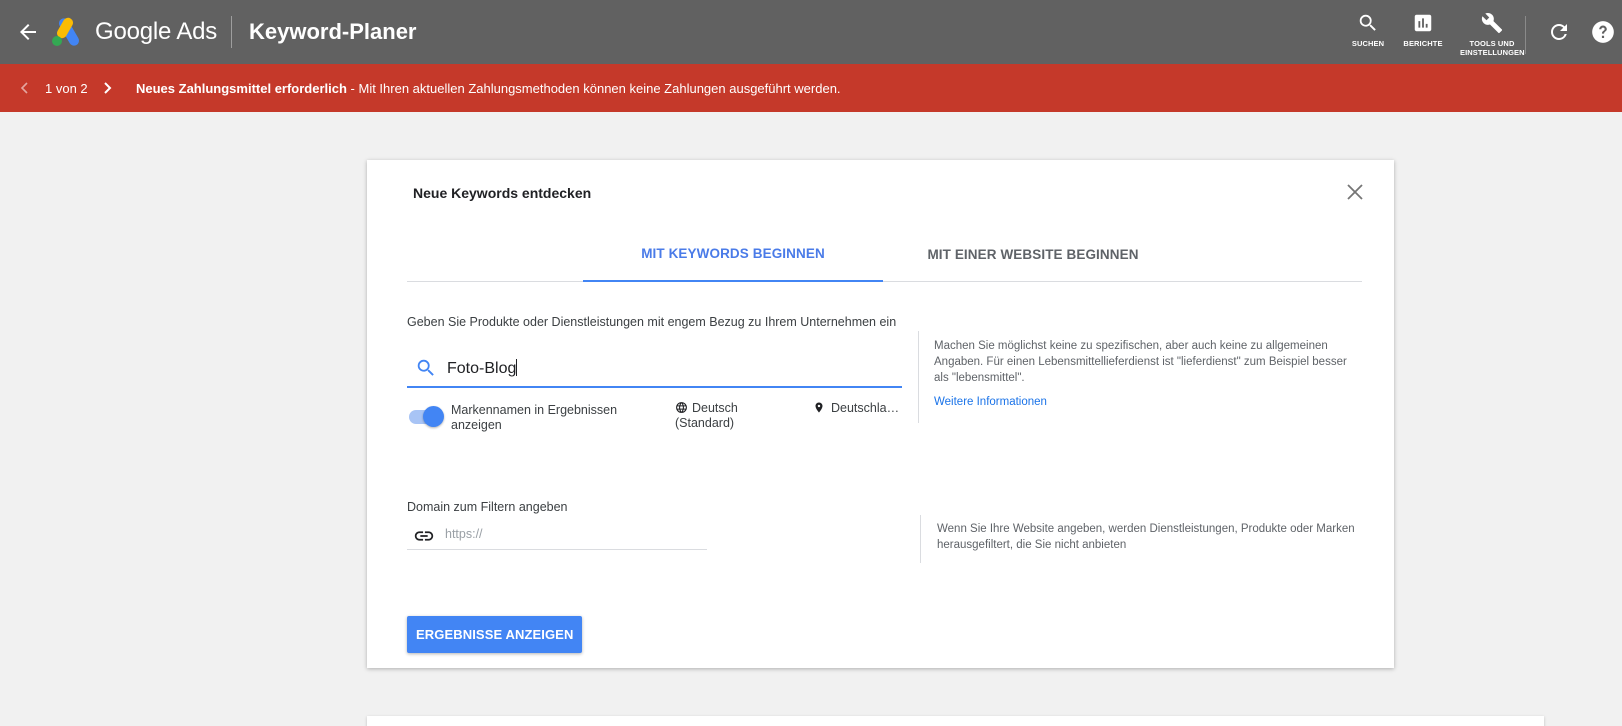 The height and width of the screenshot is (726, 1622). I want to click on text-caret, so click(517, 367).